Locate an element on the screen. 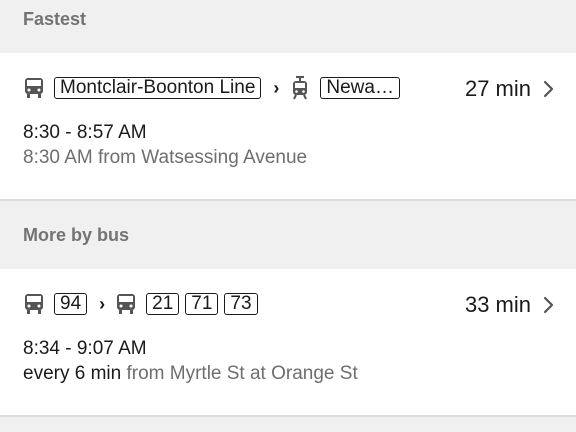 The image size is (576, 432). section-header-fastest: Fastest is located at coordinates (288, 19).